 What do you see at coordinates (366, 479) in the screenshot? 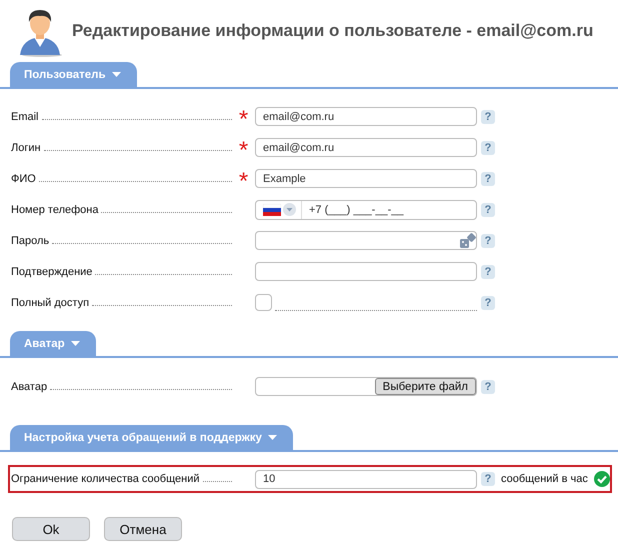
I see `text-field: 10` at bounding box center [366, 479].